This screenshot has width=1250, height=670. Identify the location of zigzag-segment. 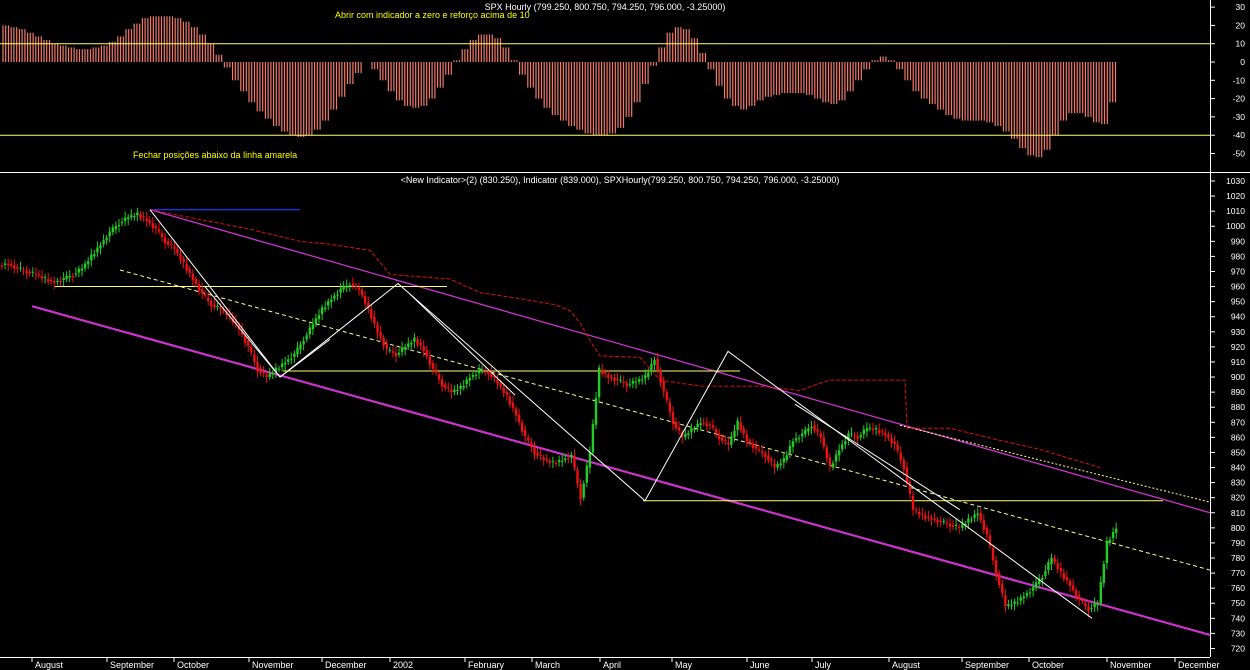
(242, 332).